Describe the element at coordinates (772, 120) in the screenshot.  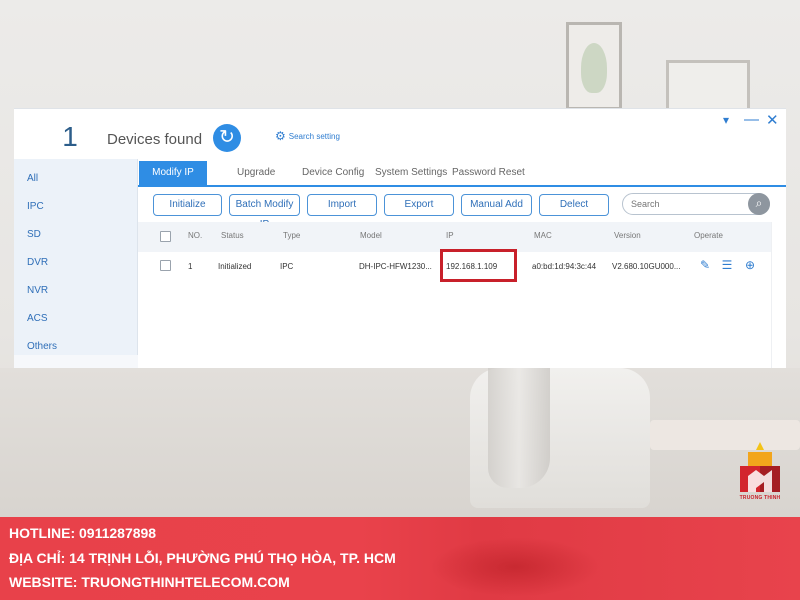
I see `close-icon: ✕` at that location.